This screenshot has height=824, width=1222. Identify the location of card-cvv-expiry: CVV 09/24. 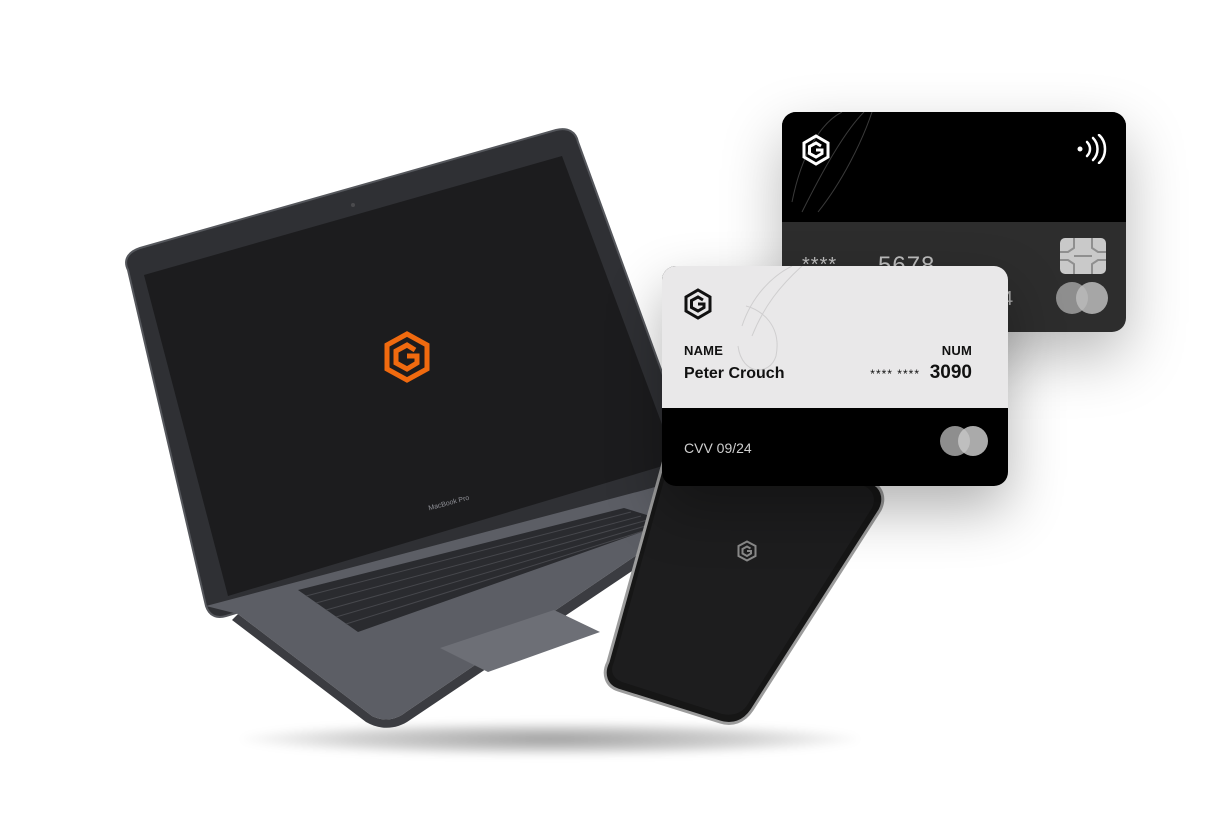
(718, 448).